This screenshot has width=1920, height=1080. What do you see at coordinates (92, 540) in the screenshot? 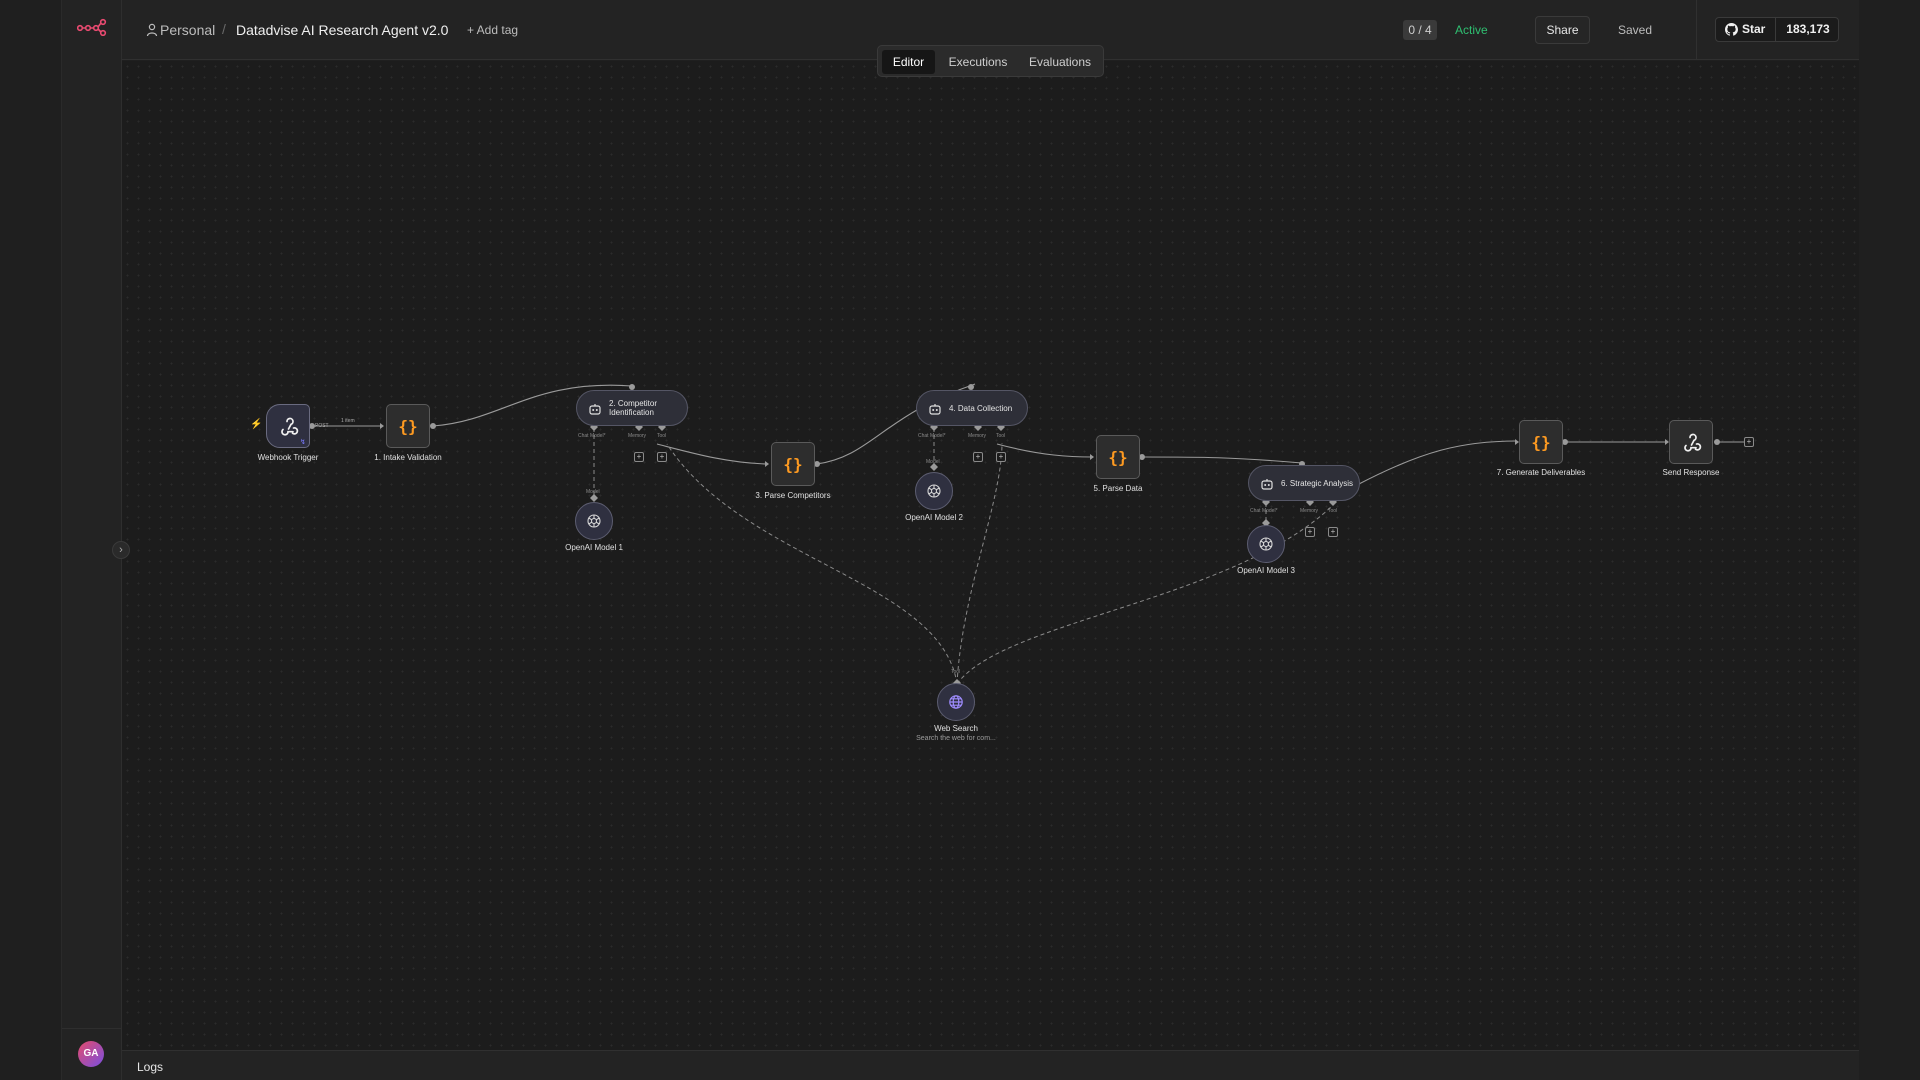
I see `sidebar: GA` at bounding box center [92, 540].